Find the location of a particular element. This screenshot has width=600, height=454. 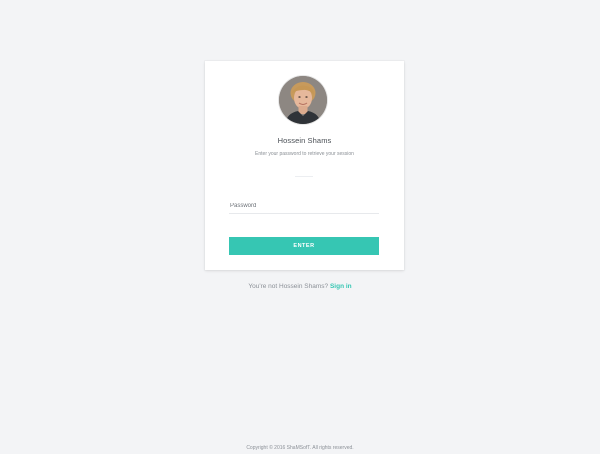

user-photo-icon is located at coordinates (303, 100).